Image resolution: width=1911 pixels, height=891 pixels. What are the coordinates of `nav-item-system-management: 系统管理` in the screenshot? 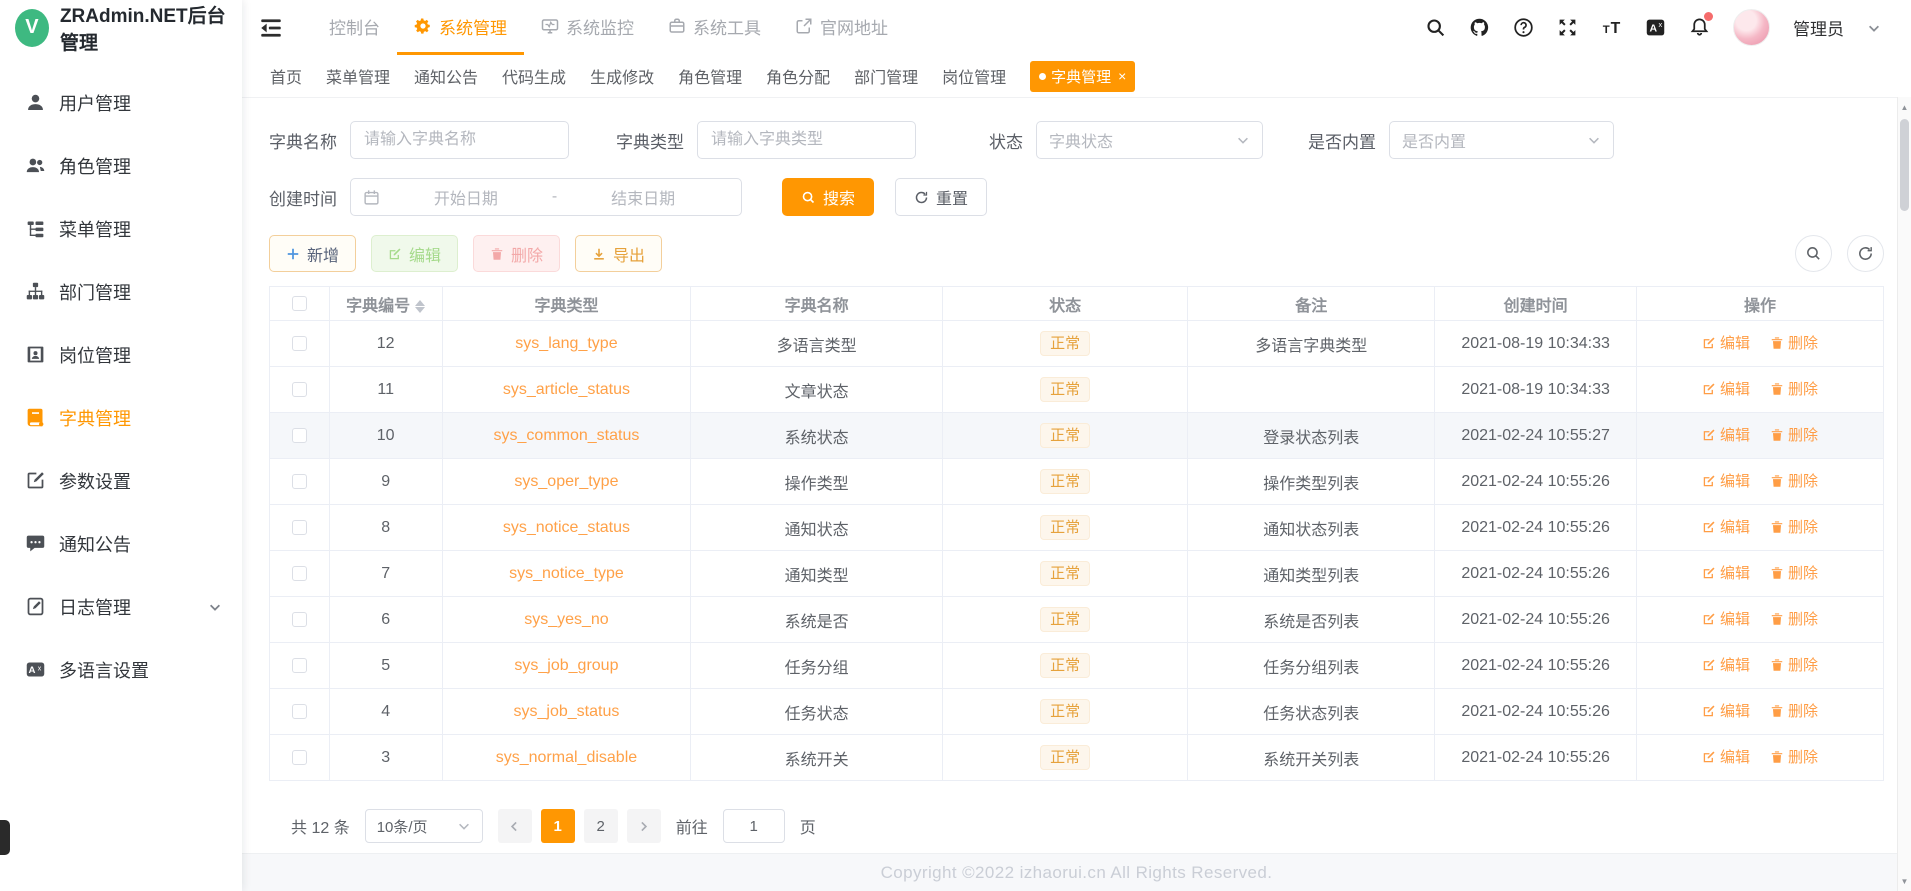 It's located at (460, 27).